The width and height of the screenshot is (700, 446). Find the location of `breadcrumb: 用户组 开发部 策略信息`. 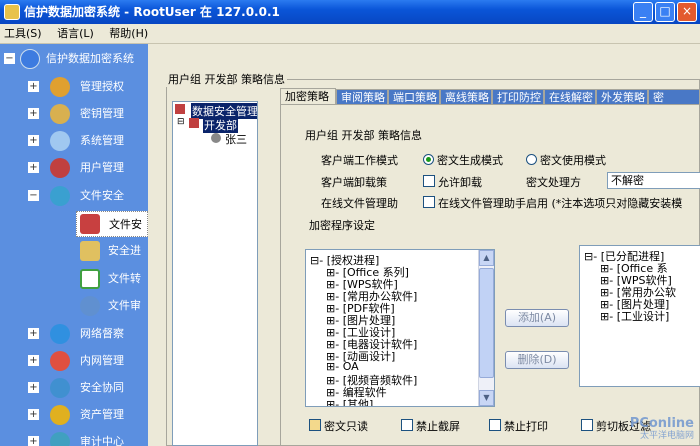

breadcrumb: 用户组 开发部 策略信息 is located at coordinates (226, 79).